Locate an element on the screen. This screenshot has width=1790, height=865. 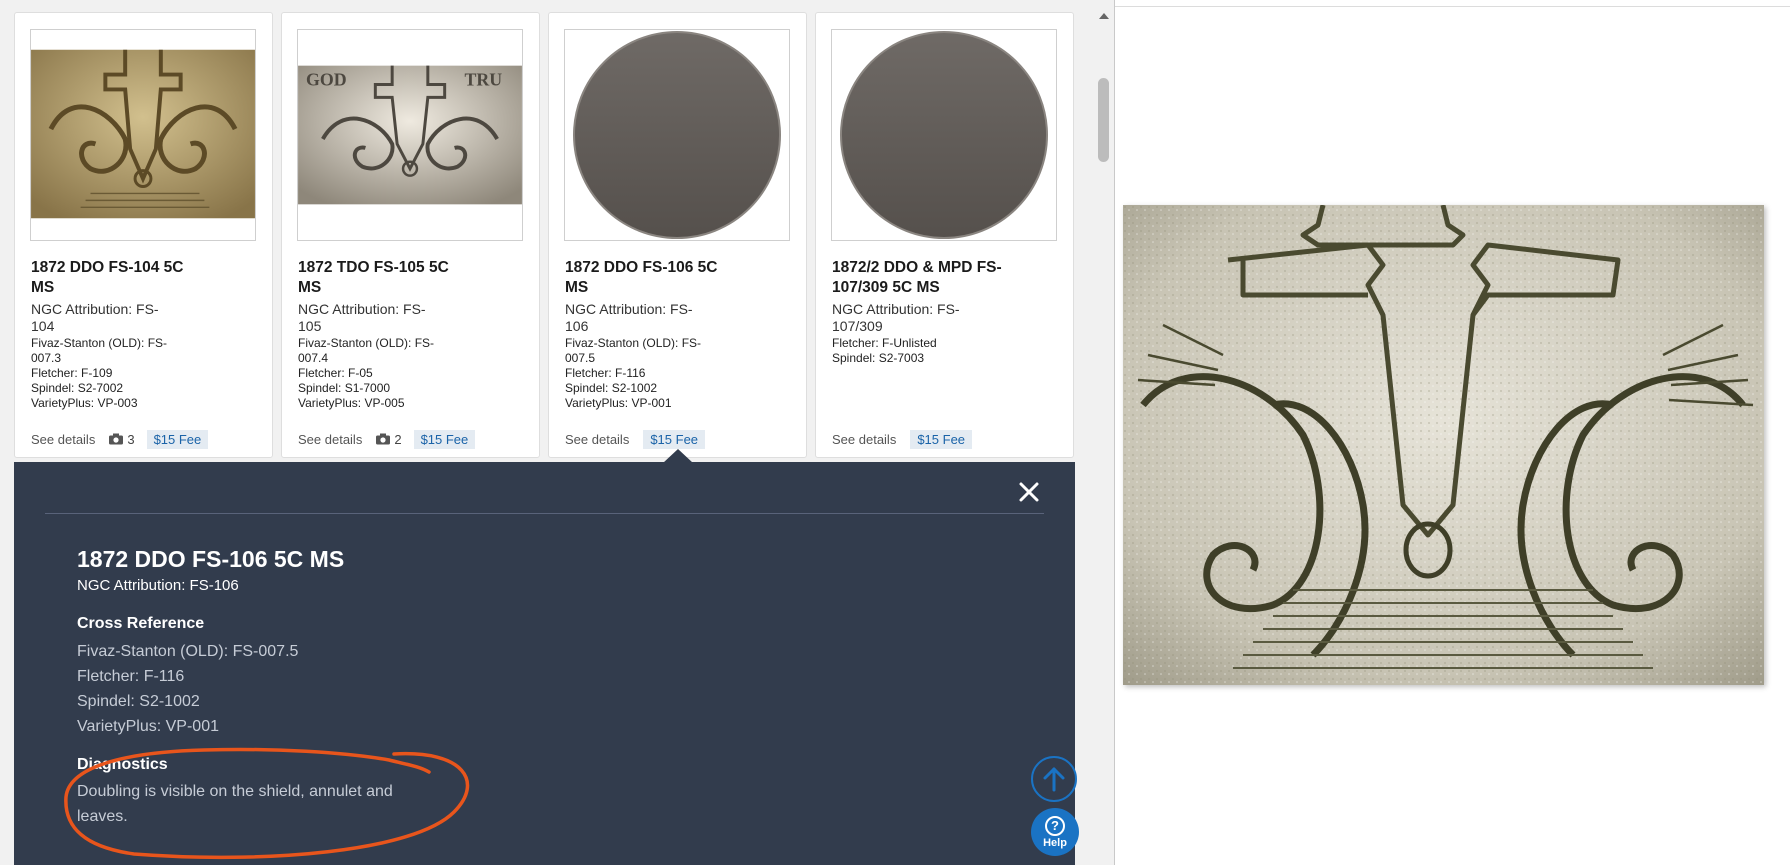
coin-shield-closeup-image is located at coordinates (143, 135).